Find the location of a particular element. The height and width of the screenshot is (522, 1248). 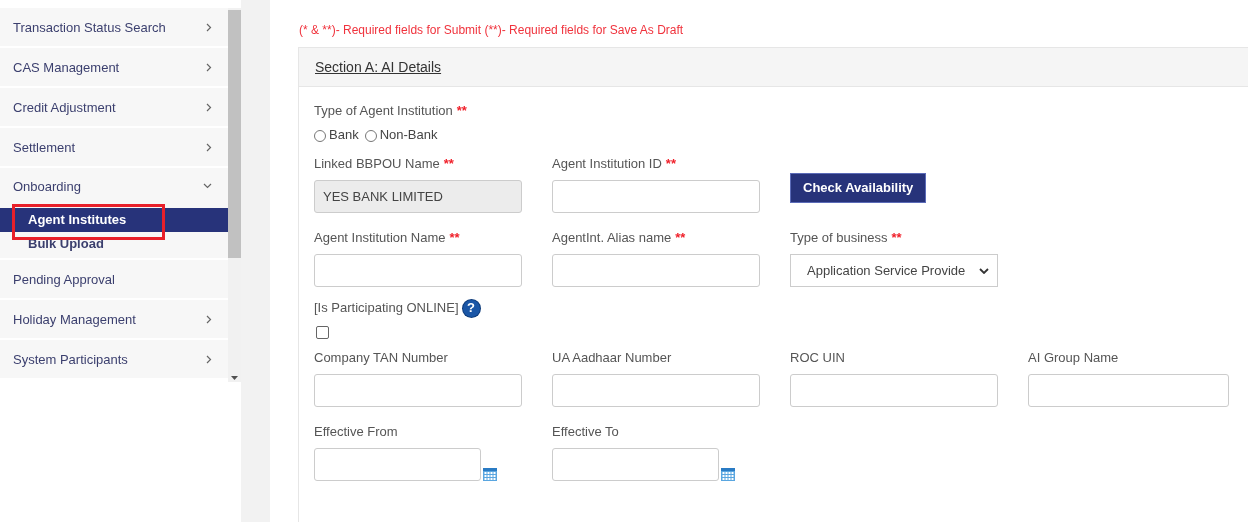

checkbox is located at coordinates (322, 332).